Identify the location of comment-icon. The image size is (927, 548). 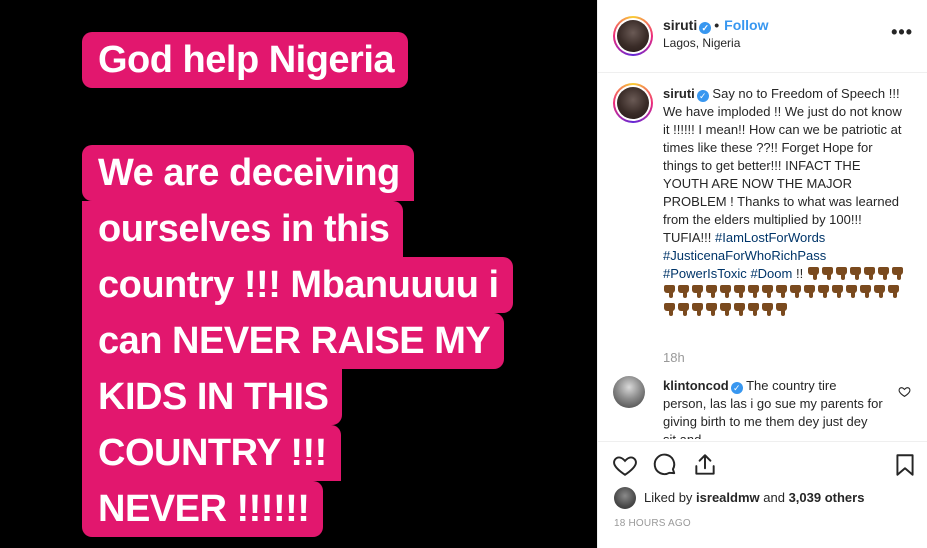
(665, 465).